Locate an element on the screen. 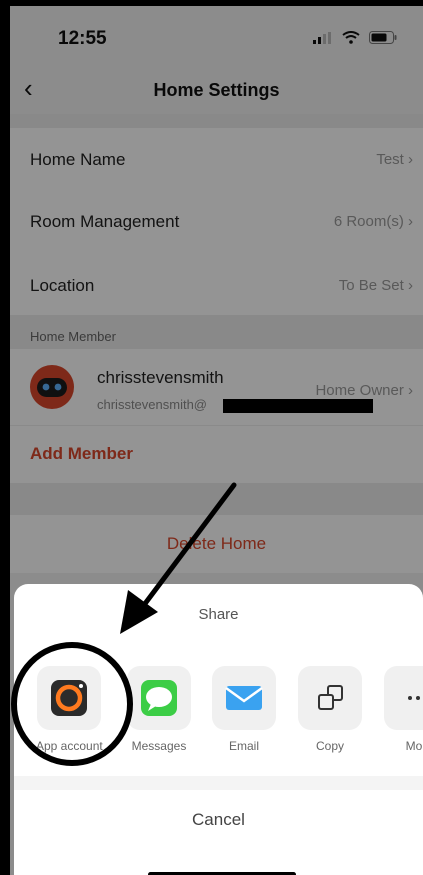 The width and height of the screenshot is (423, 875). share-option-more: Mor is located at coordinates (403, 709).